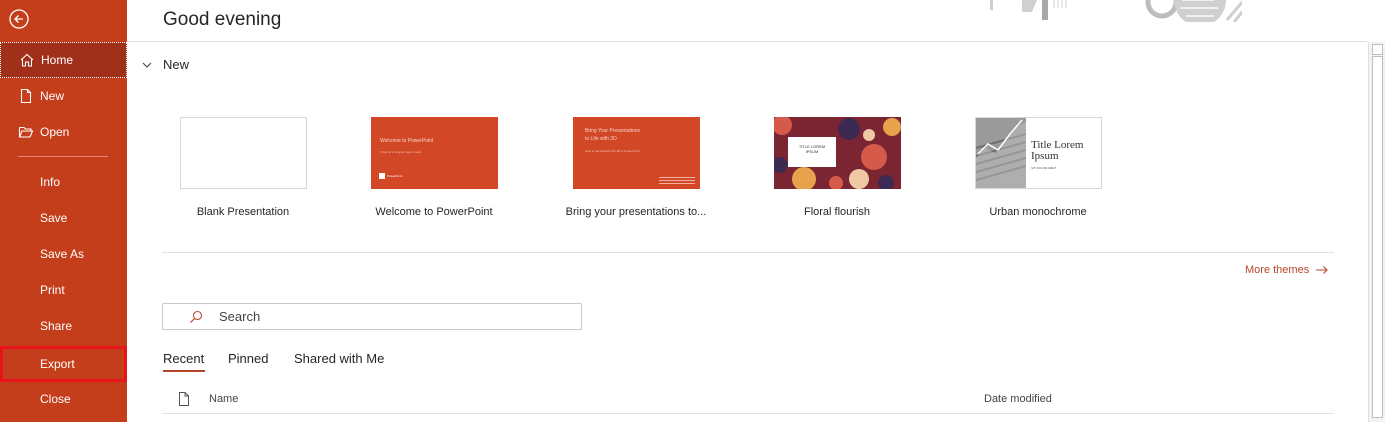  I want to click on thumb-subtitle: How to get started with 3D in PowerPoint, so click(612, 151).